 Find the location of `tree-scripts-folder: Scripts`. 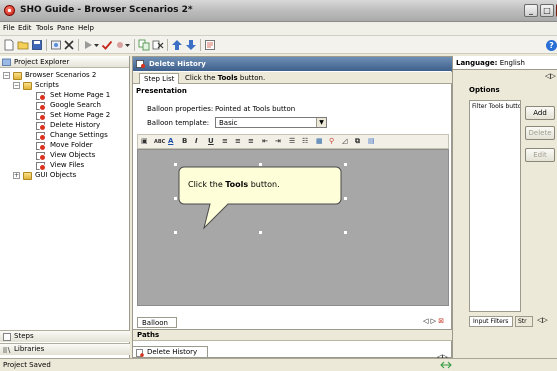

tree-scripts-folder: Scripts is located at coordinates (47, 85).